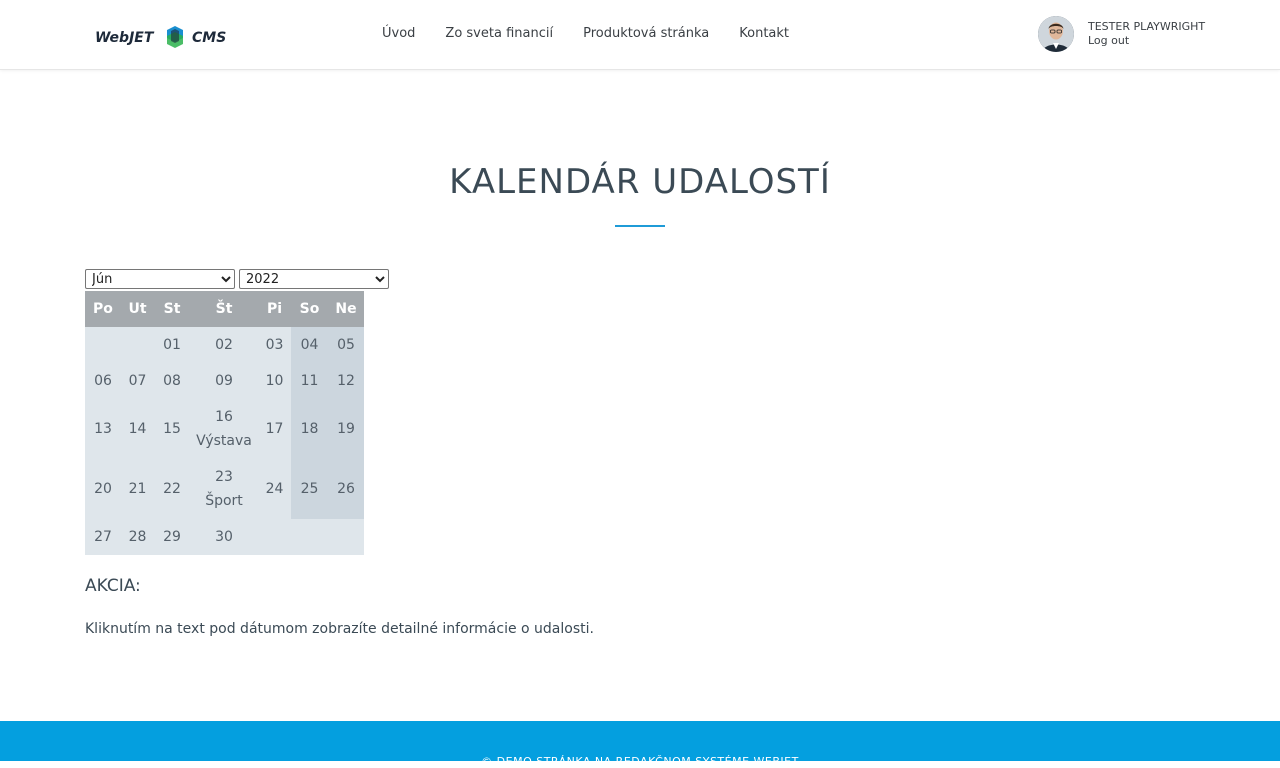 The image size is (1280, 768). What do you see at coordinates (172, 489) in the screenshot?
I see `calendar-day: 22` at bounding box center [172, 489].